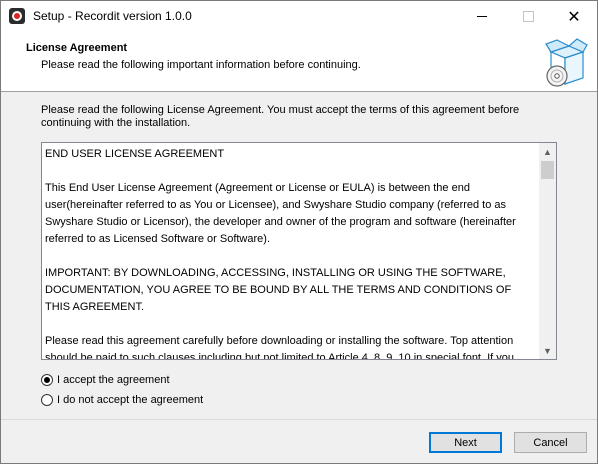 Image resolution: width=598 pixels, height=464 pixels. I want to click on minimize-icon, so click(482, 16).